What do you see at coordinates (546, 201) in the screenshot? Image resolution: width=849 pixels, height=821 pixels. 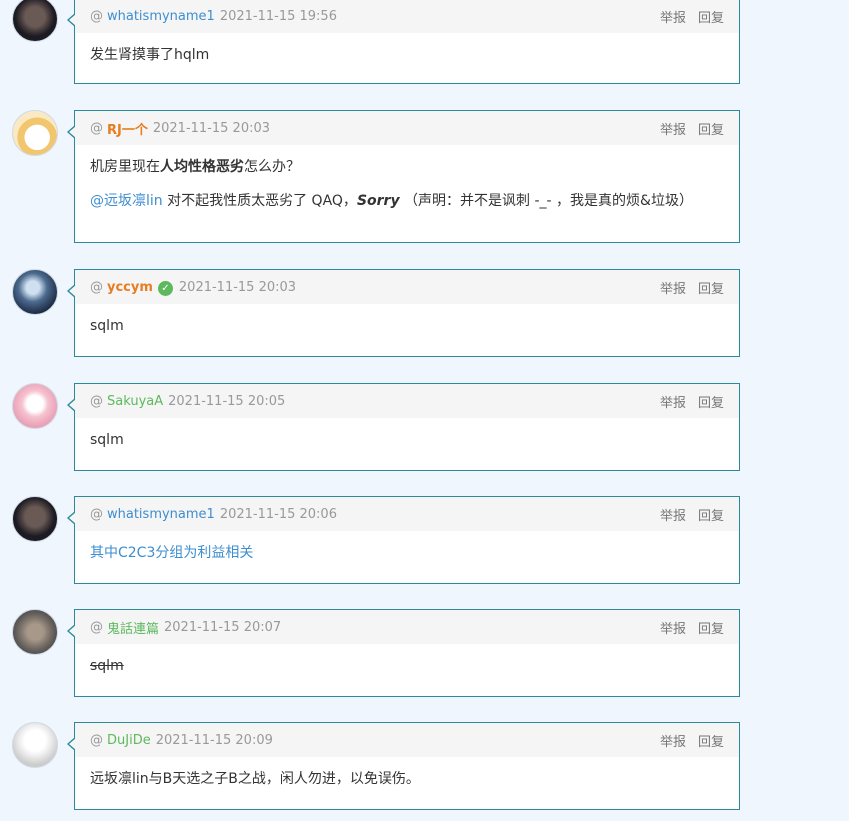 I see `text-span: （声明：并不是讽刺 -_- ，我是真的烦&垃圾）` at bounding box center [546, 201].